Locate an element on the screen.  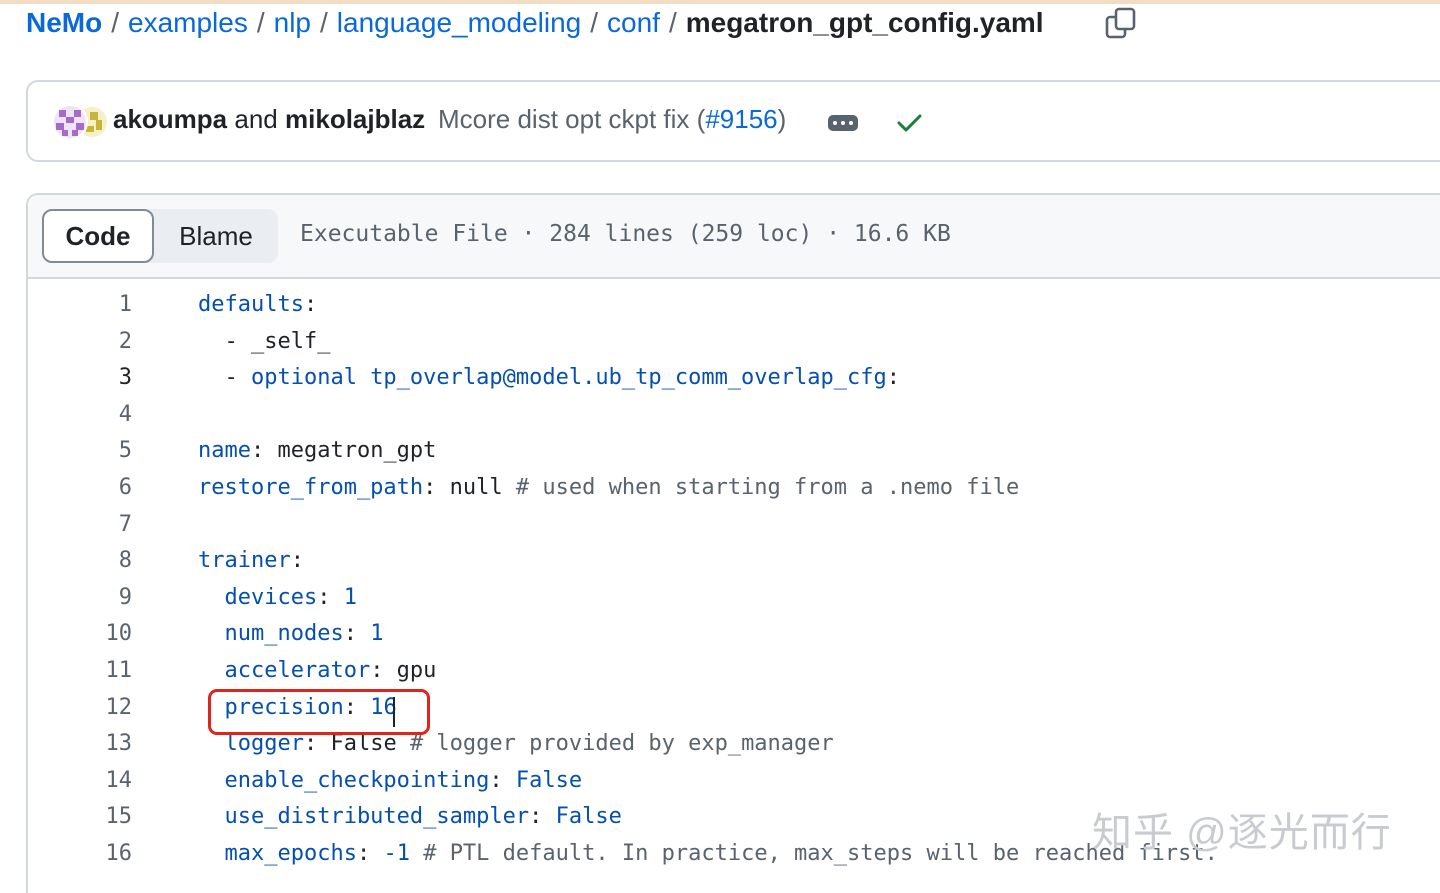
line-number: 6 is located at coordinates (92, 488).